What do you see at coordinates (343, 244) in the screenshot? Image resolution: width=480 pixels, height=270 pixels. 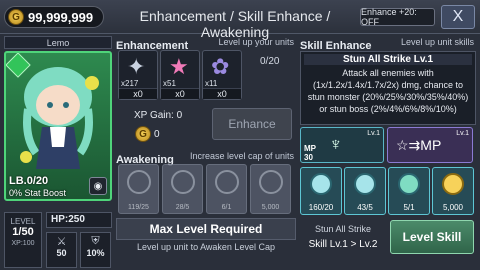 I see `skill-level-change: Skill Lv.1 > Lv.2` at bounding box center [343, 244].